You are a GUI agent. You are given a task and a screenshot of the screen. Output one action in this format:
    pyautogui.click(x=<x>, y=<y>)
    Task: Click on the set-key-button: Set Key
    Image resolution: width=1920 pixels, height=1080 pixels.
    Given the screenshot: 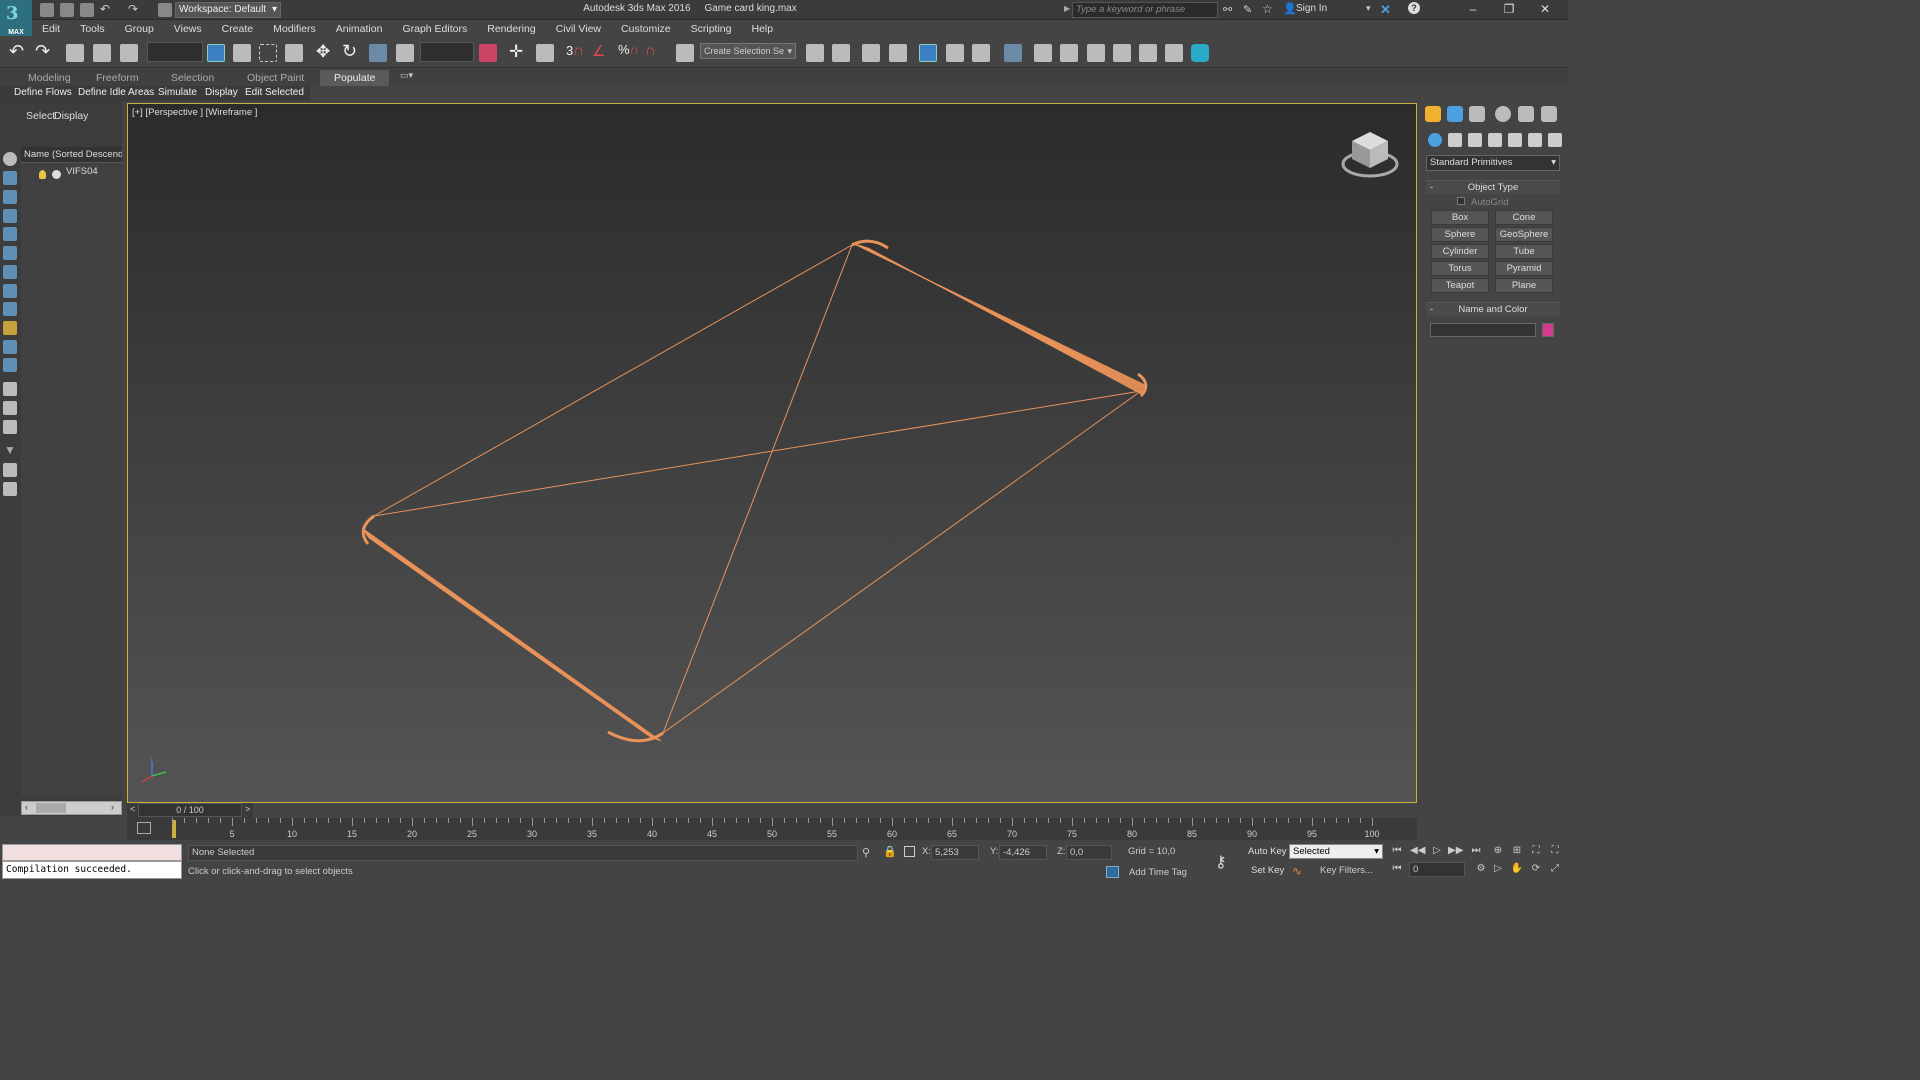 What is the action you would take?
    pyautogui.click(x=1267, y=870)
    